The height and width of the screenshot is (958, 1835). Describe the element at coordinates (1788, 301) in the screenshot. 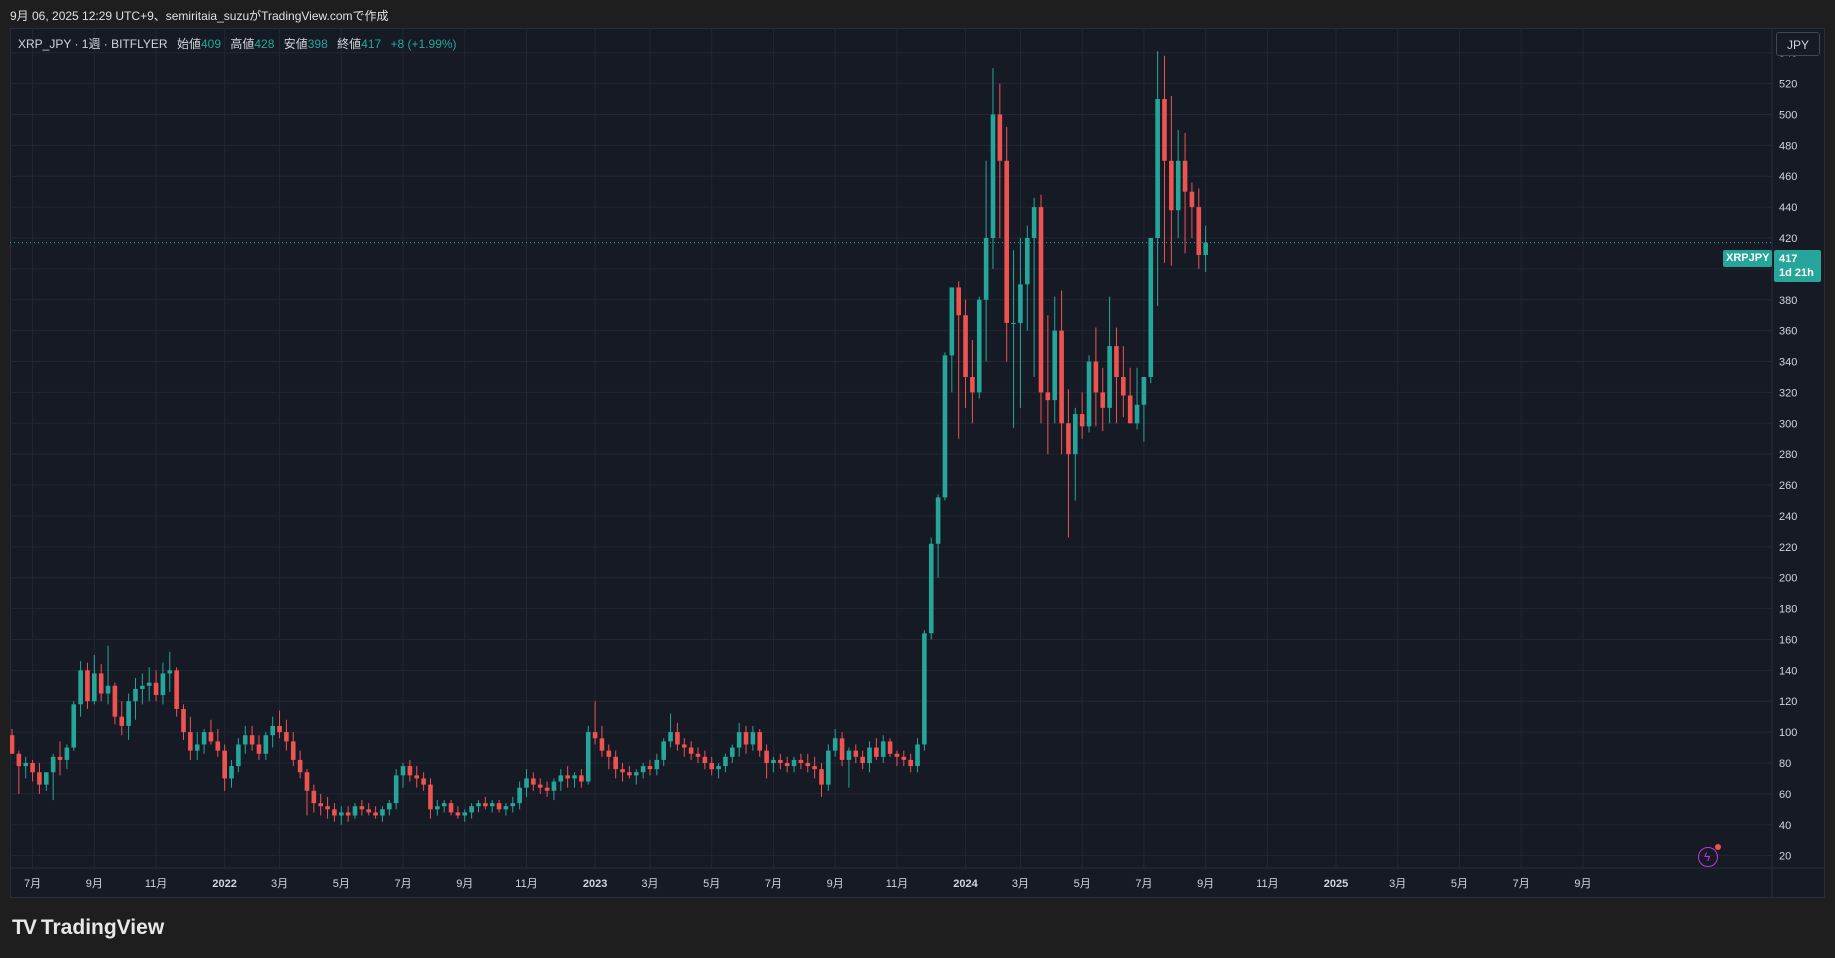

I see `y-tick-label: 380` at that location.